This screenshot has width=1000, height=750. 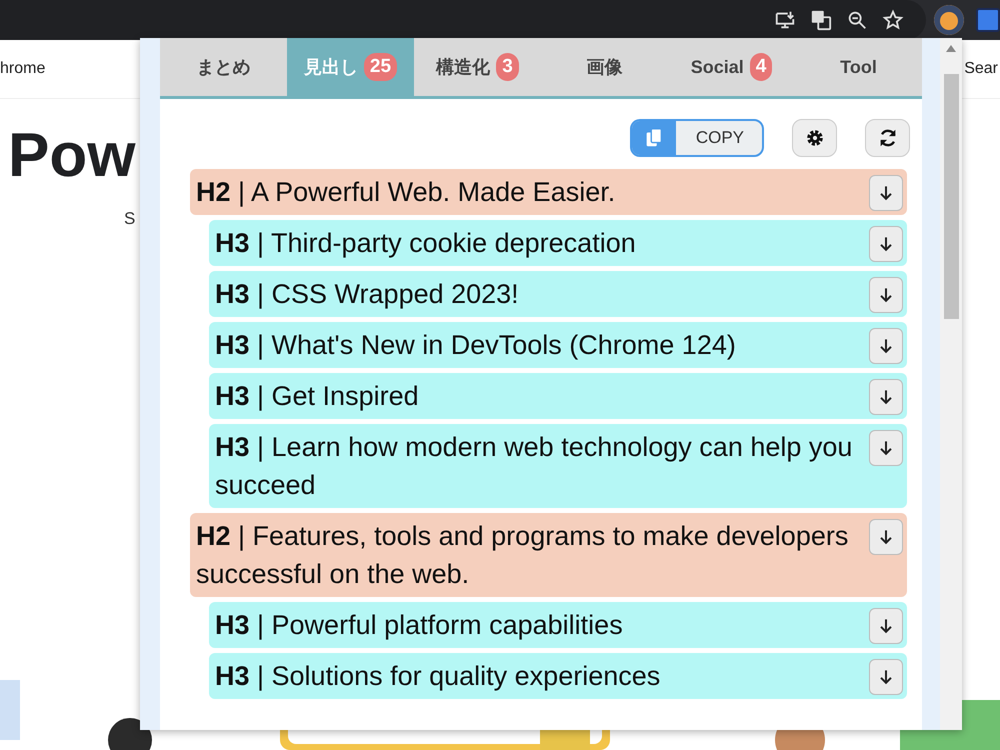 What do you see at coordinates (534, 466) in the screenshot?
I see `heading-text: H3 | Learn how modern web technology can help you succeed` at bounding box center [534, 466].